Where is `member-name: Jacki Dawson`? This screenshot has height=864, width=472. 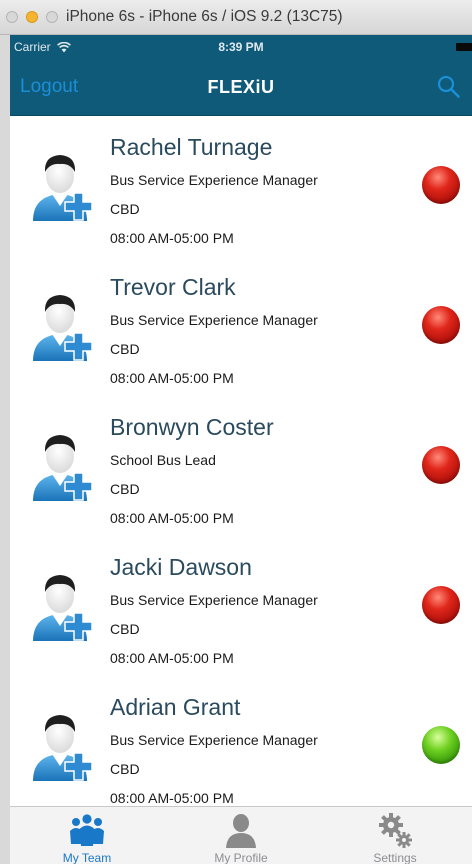 member-name: Jacki Dawson is located at coordinates (181, 567).